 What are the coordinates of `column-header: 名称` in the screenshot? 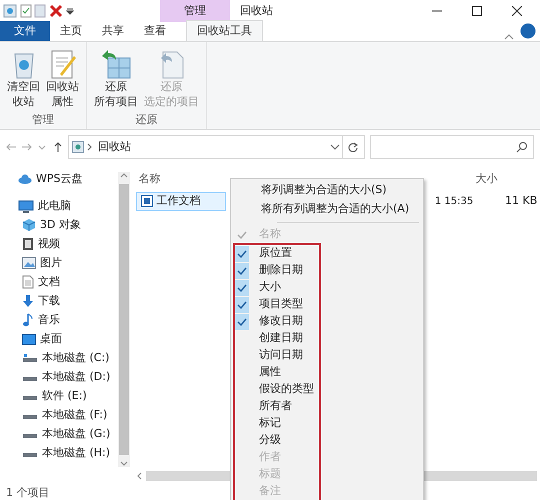 It's located at (148, 179).